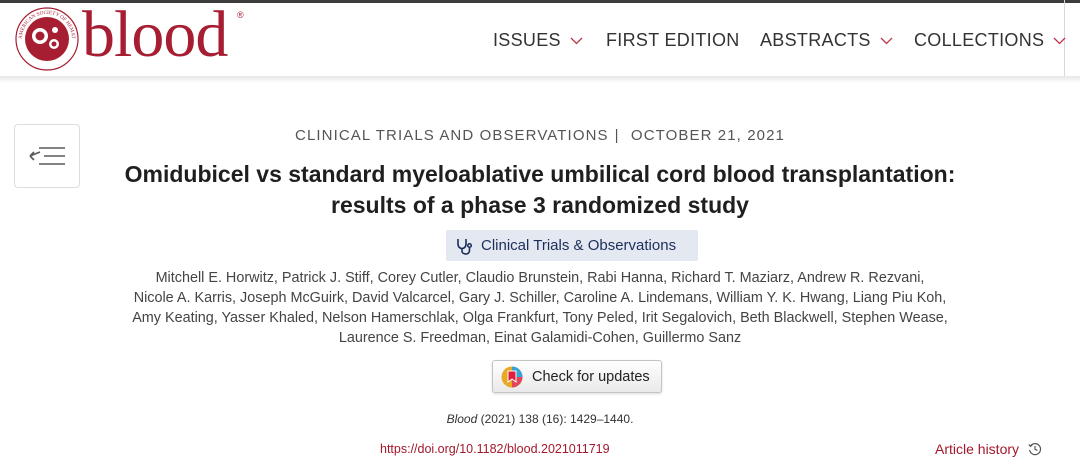 Image resolution: width=1080 pixels, height=476 pixels. What do you see at coordinates (555, 419) in the screenshot?
I see `citation-details: (2021) 138 (16): 1429–1440.` at bounding box center [555, 419].